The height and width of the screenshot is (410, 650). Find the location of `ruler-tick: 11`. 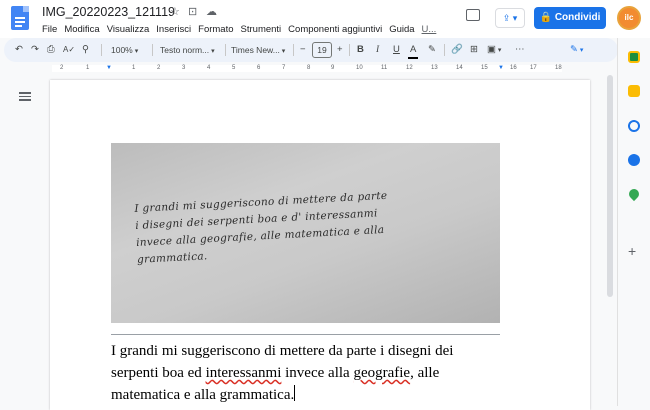

ruler-tick: 11 is located at coordinates (384, 68).